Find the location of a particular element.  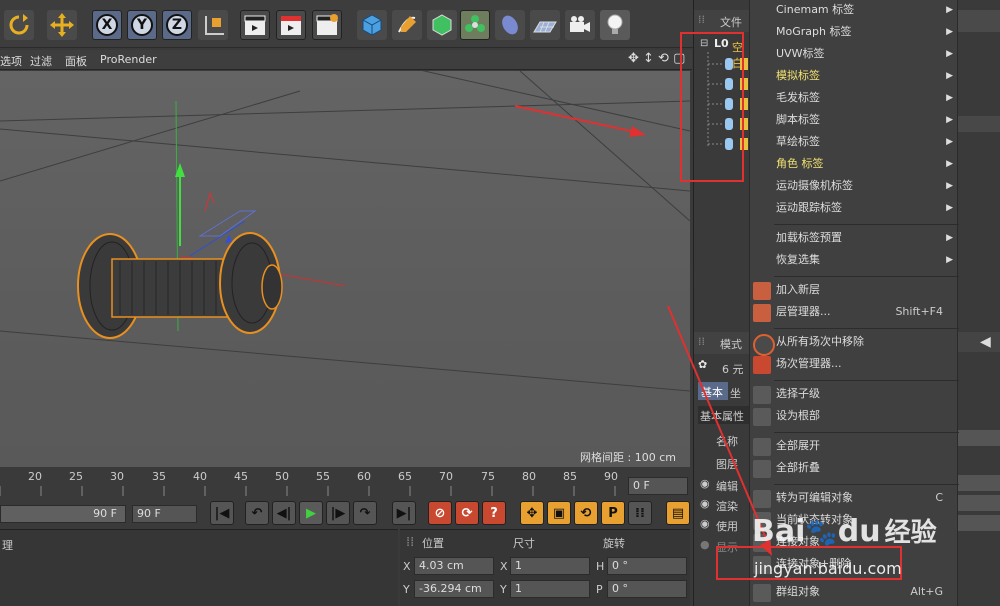

baidu-watermark: Bai🐾du 经验 jingyan.baidu.com is located at coordinates (854, 542).